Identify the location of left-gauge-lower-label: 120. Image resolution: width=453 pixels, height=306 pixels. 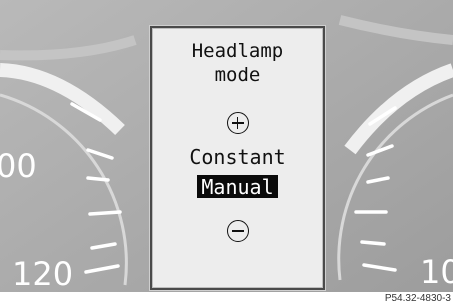
(43, 274).